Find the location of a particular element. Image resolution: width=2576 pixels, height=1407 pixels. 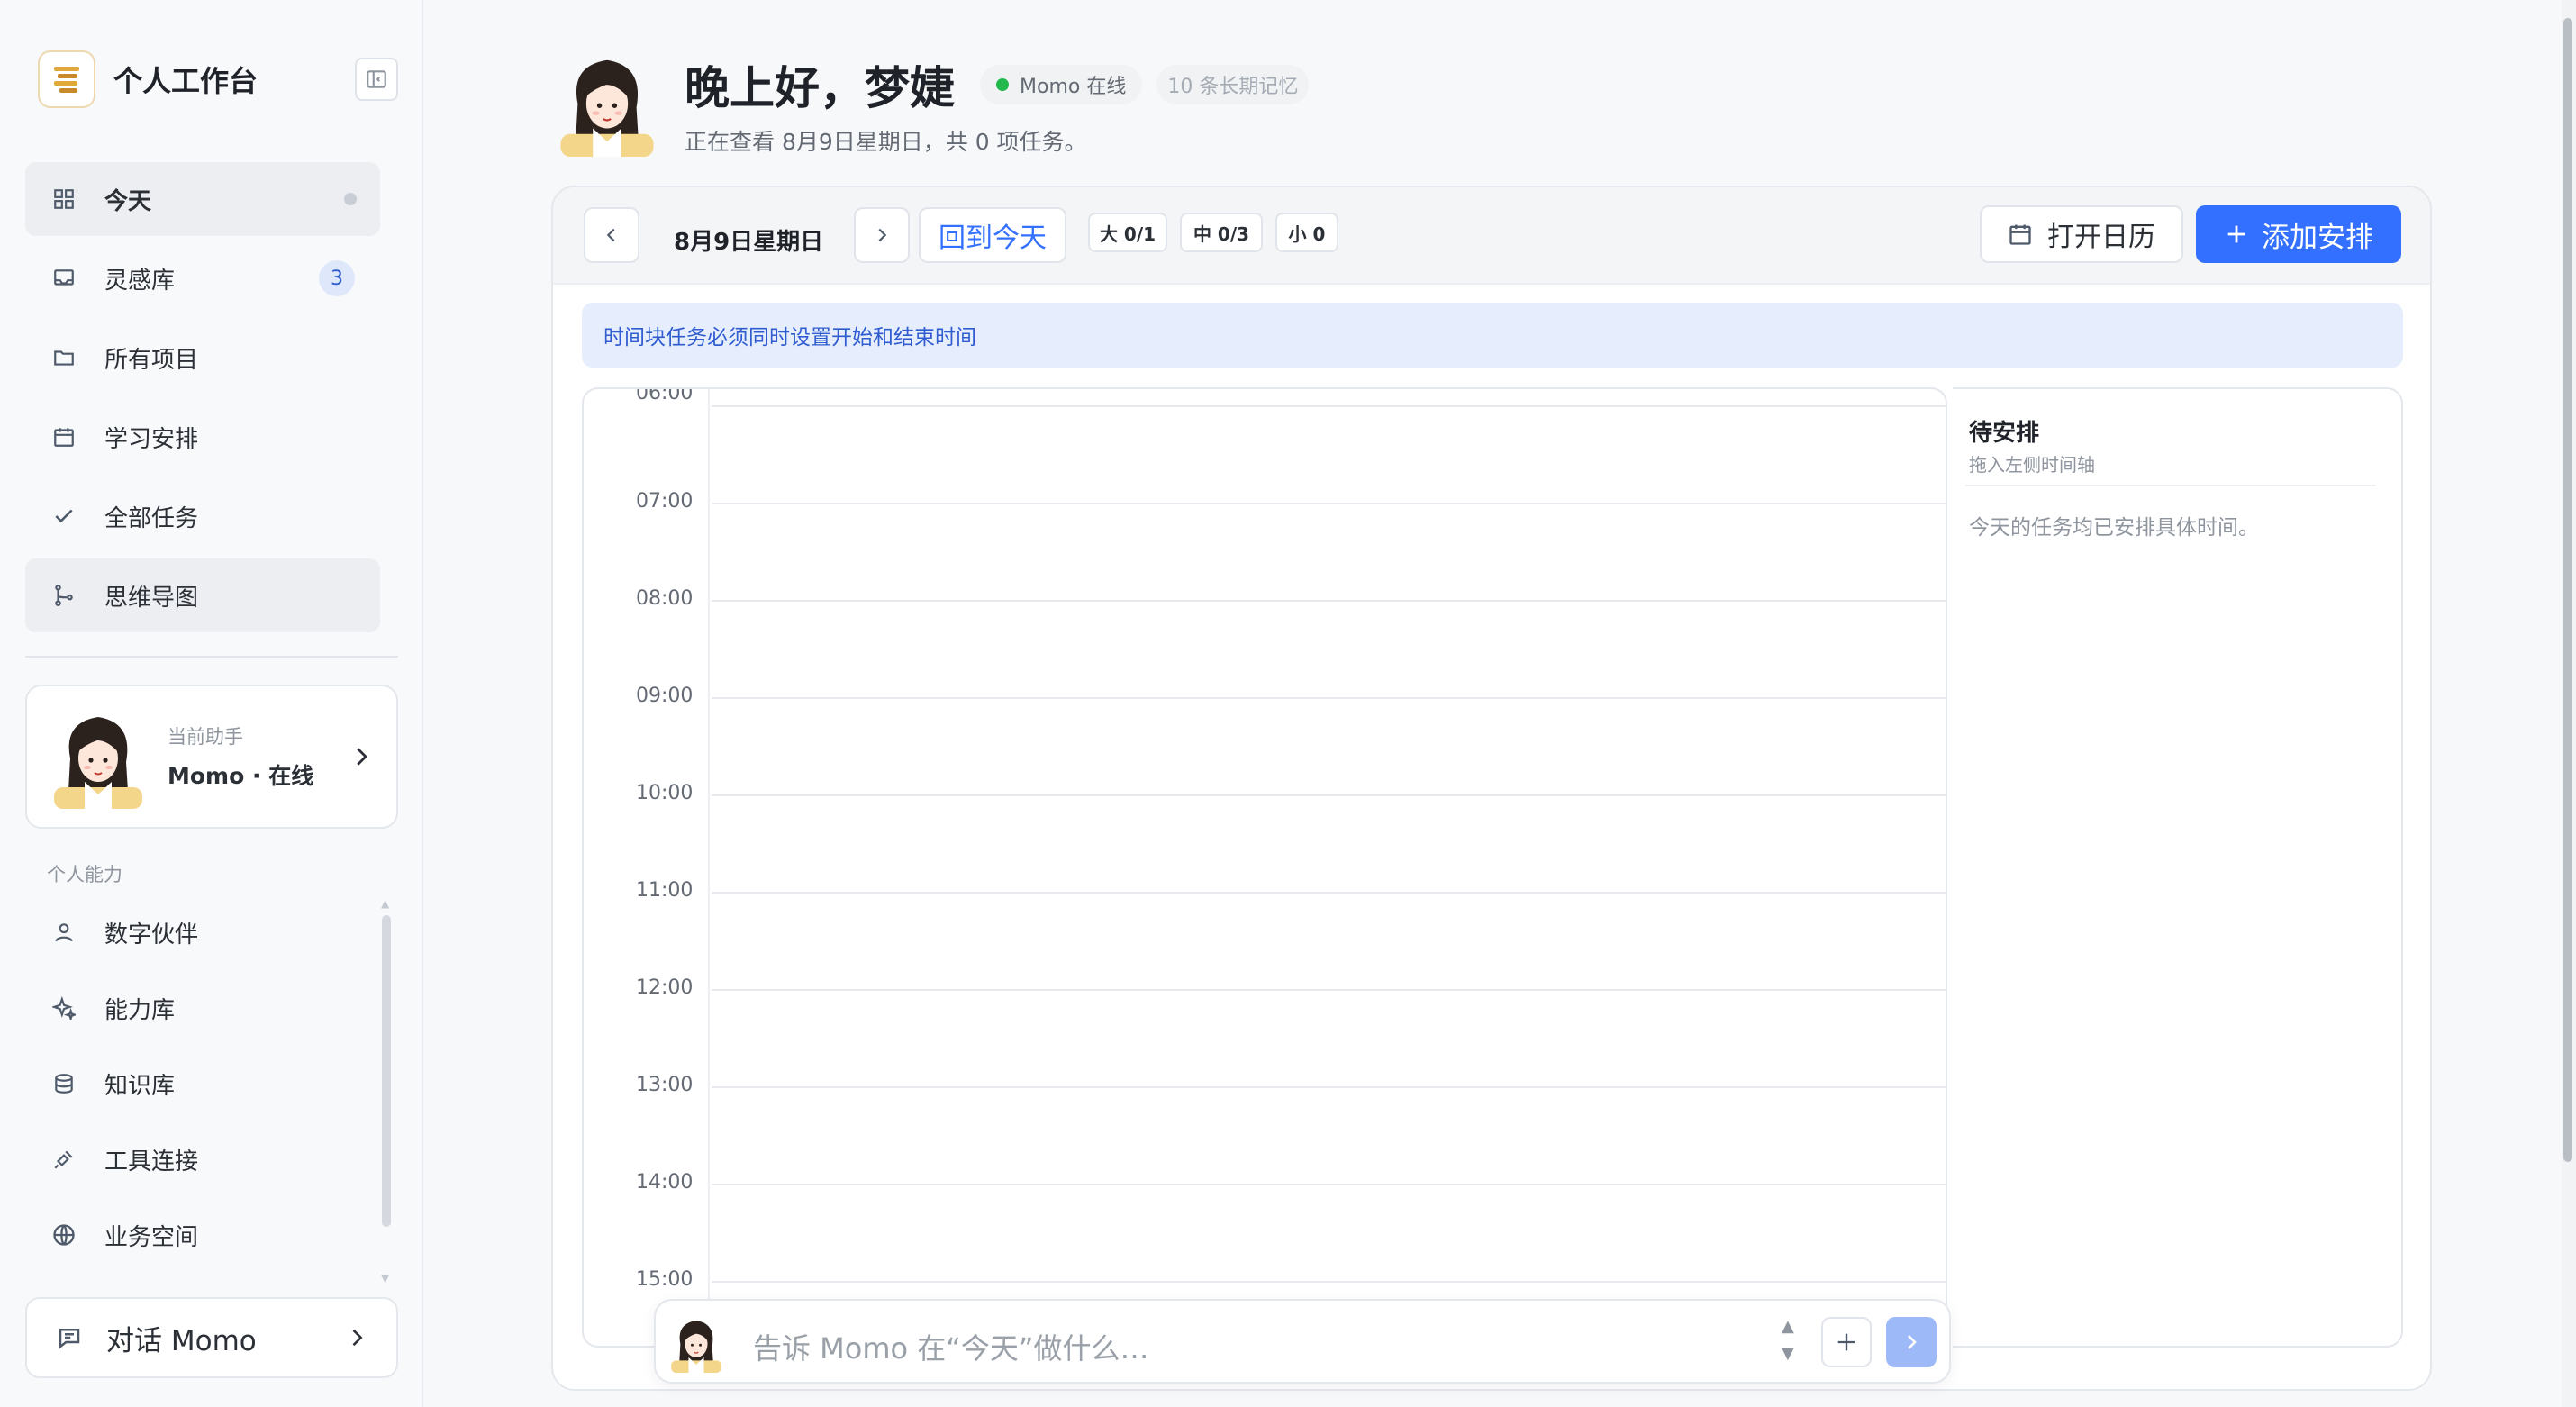

assistant-status: 在线 is located at coordinates (291, 776).